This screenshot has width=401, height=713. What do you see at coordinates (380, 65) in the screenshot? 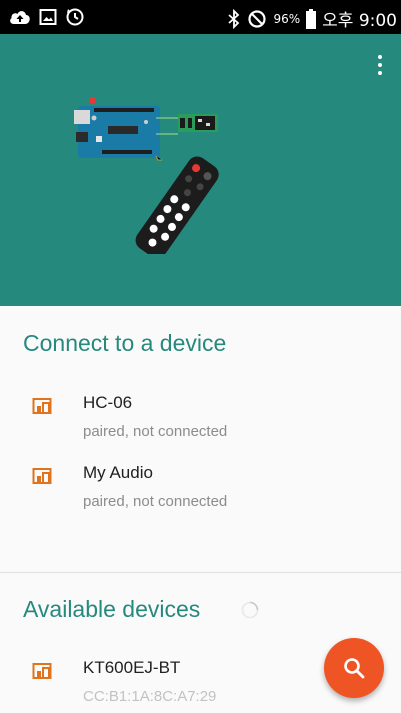
I see `more-vert-icon` at bounding box center [380, 65].